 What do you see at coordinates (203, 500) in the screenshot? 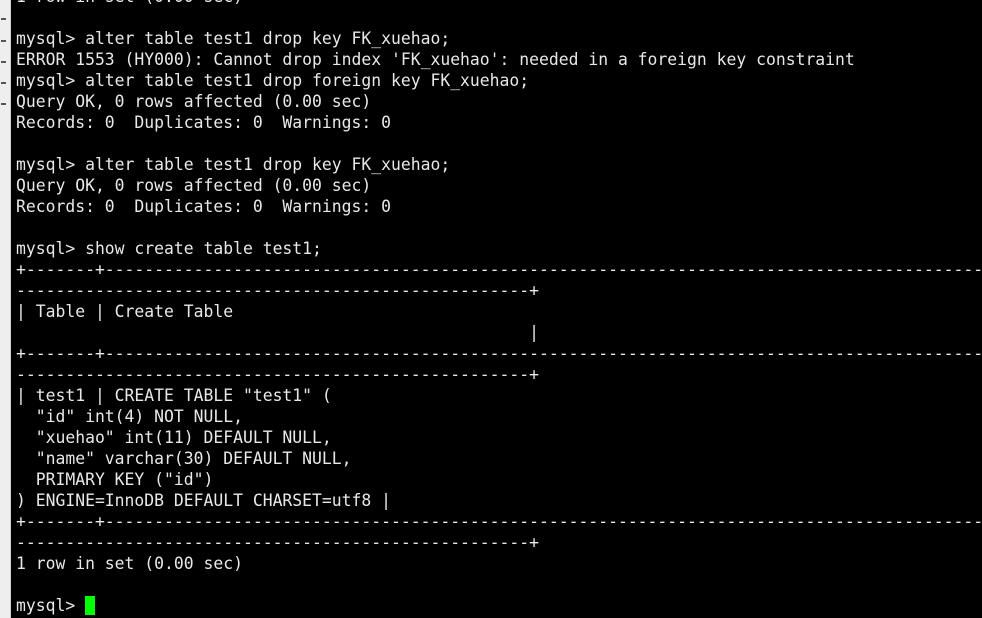
I see `terminal-line: ) ENGINE=InnoDB DEFAULT CHARSET=utf8 |` at bounding box center [203, 500].